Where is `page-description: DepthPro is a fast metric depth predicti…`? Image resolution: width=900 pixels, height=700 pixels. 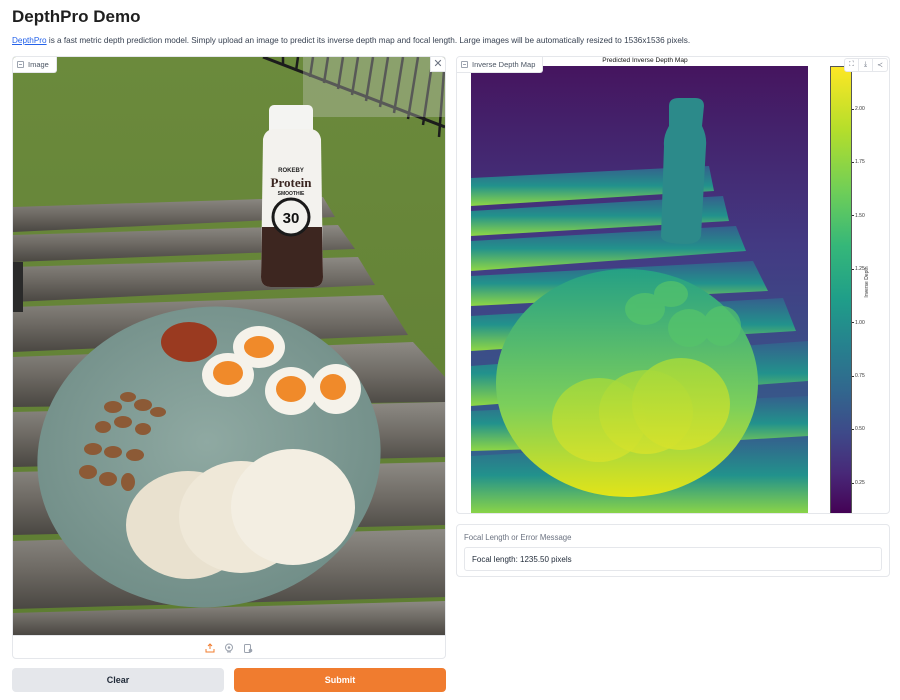
page-description: DepthPro is a fast metric depth predicti… is located at coordinates (351, 40).